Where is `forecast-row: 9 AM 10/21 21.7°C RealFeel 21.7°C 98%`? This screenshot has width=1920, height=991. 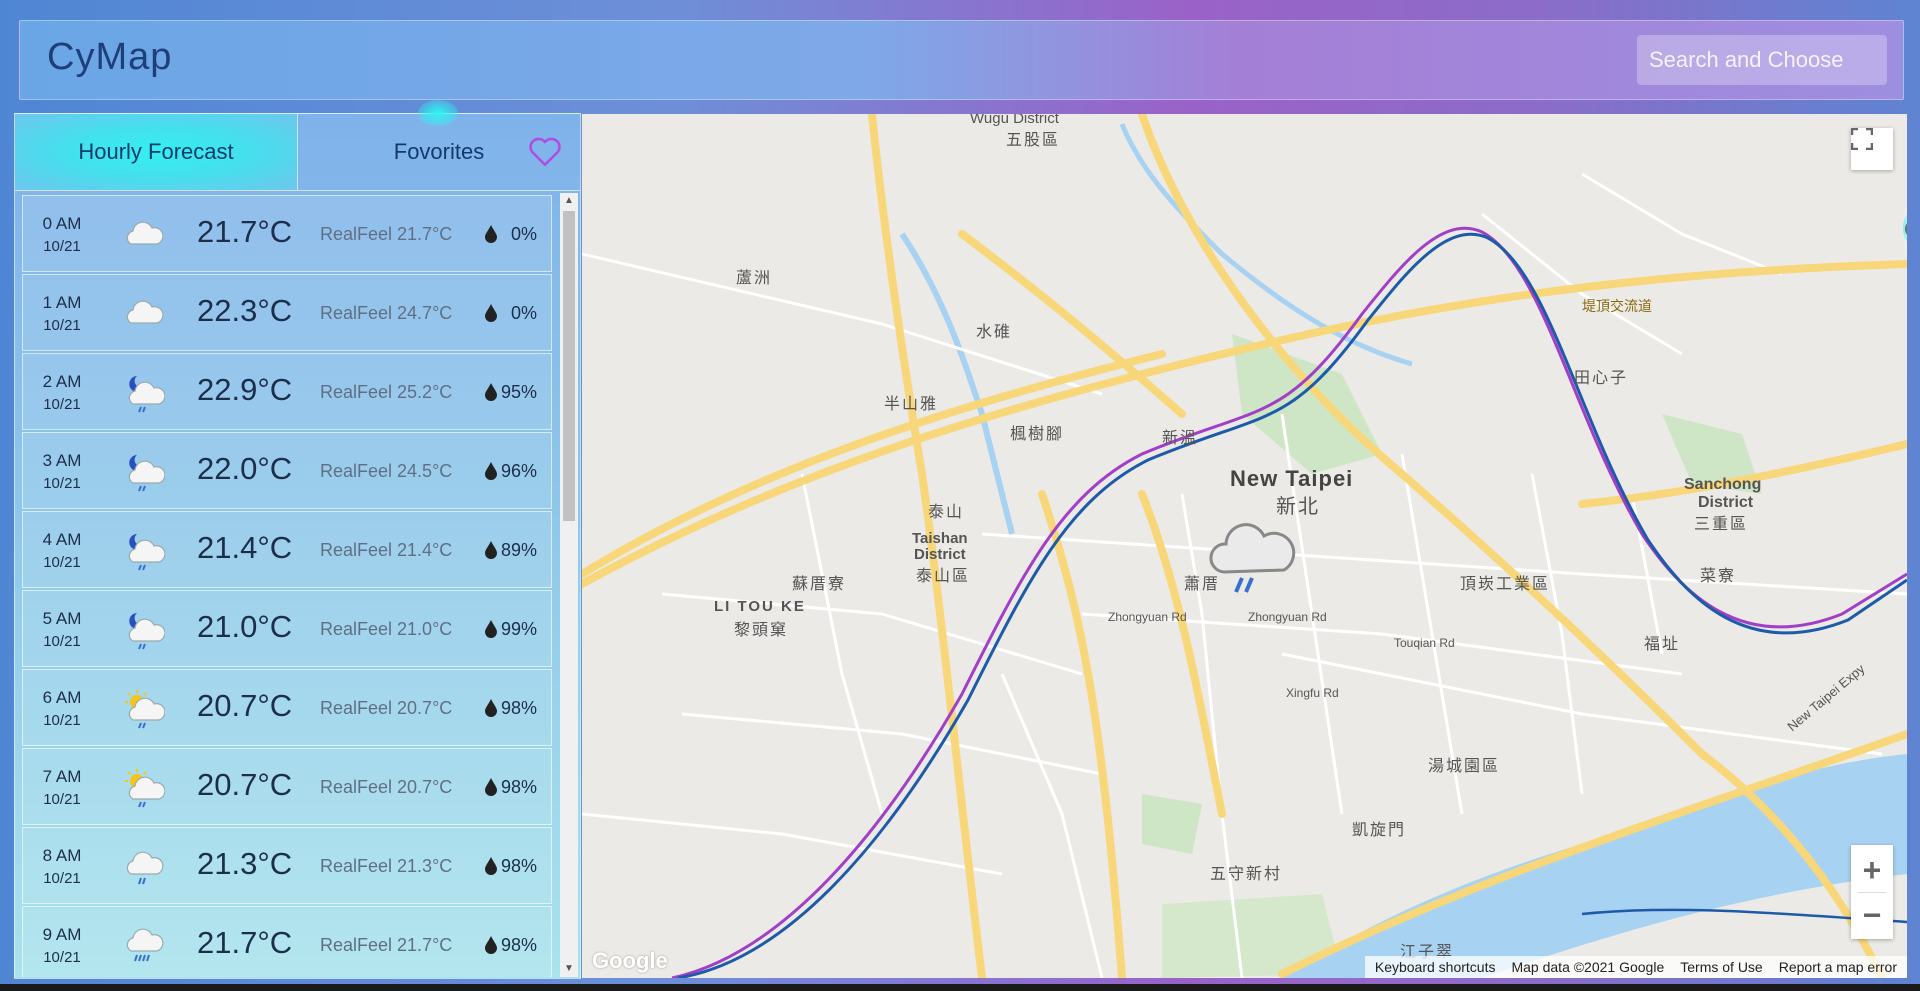
forecast-row: 9 AM 10/21 21.7°C RealFeel 21.7°C 98% is located at coordinates (287, 941).